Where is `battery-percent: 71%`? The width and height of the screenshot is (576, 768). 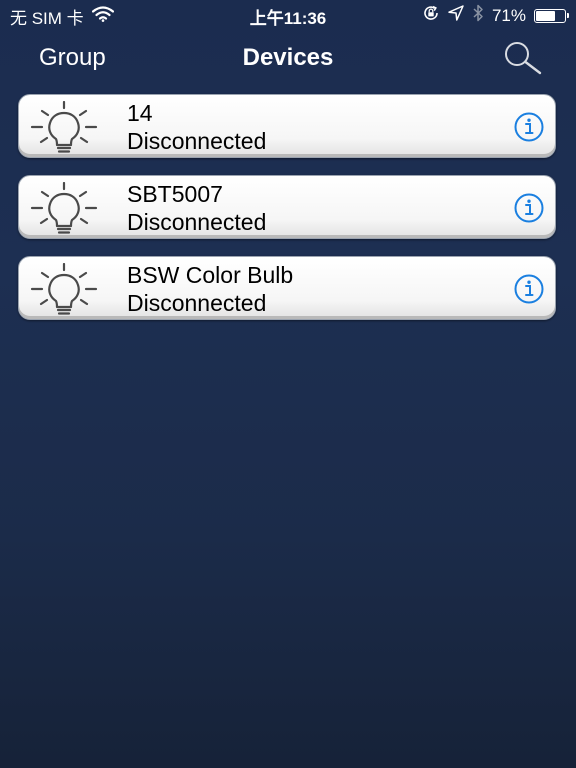
battery-percent: 71% is located at coordinates (508, 15).